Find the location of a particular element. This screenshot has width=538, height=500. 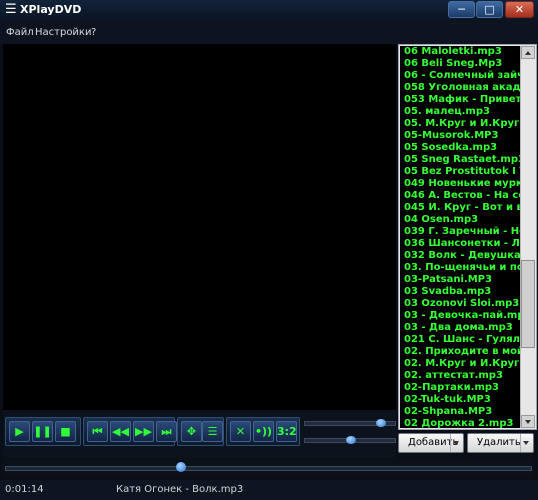

fast-forward-icon: ▶▶ is located at coordinates (143, 431).